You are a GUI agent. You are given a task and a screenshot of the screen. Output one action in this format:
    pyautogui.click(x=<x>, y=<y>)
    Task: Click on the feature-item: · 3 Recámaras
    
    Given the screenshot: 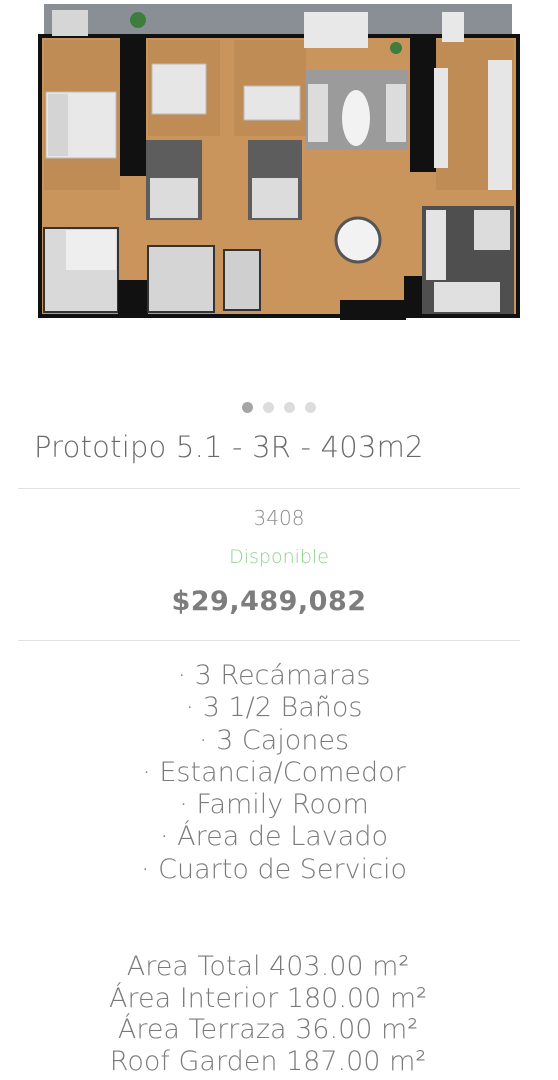 What is the action you would take?
    pyautogui.click(x=274, y=675)
    